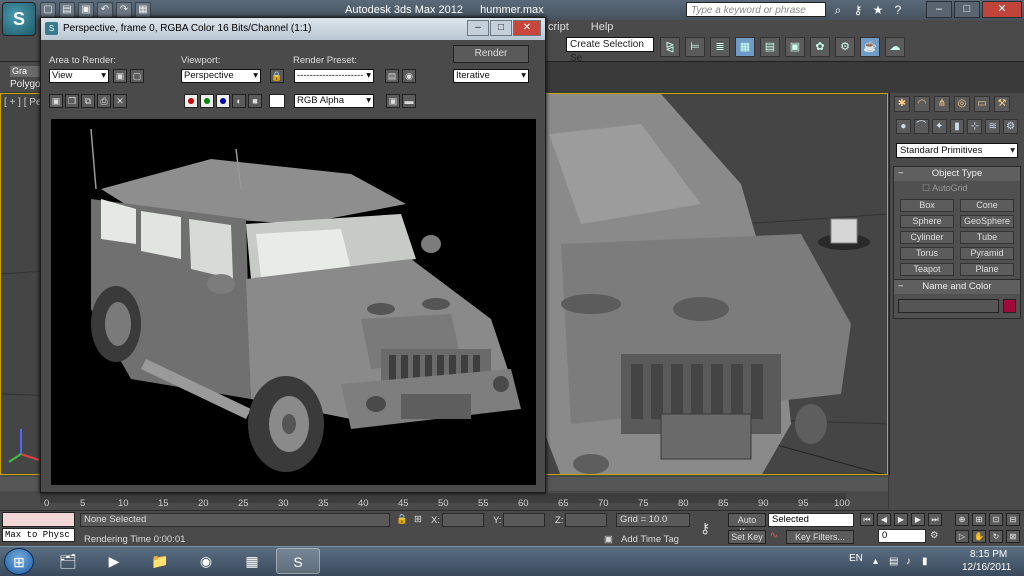 This screenshot has width=1024, height=576. I want to click on save-image-icon: ▣, so click(56, 101).